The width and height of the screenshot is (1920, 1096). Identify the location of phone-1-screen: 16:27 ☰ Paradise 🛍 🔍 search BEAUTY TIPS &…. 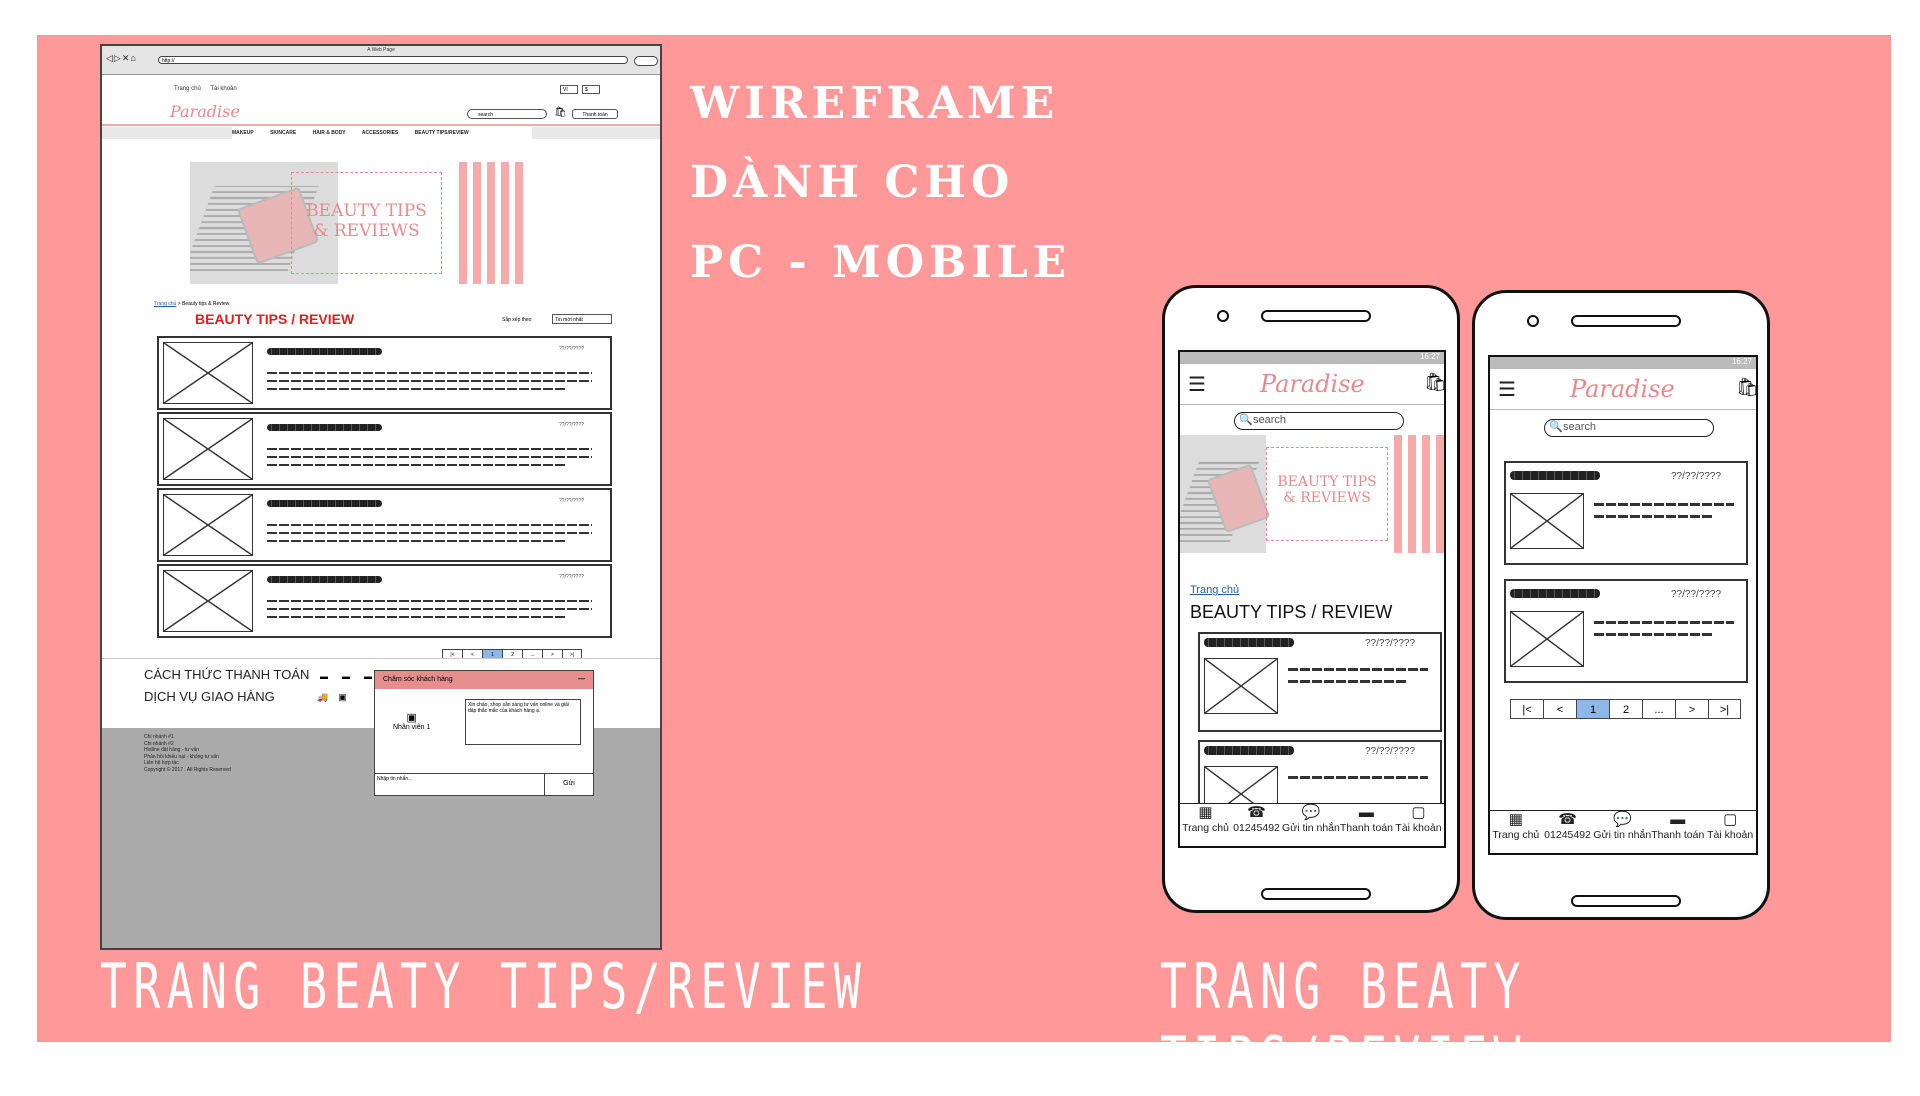
(1312, 599).